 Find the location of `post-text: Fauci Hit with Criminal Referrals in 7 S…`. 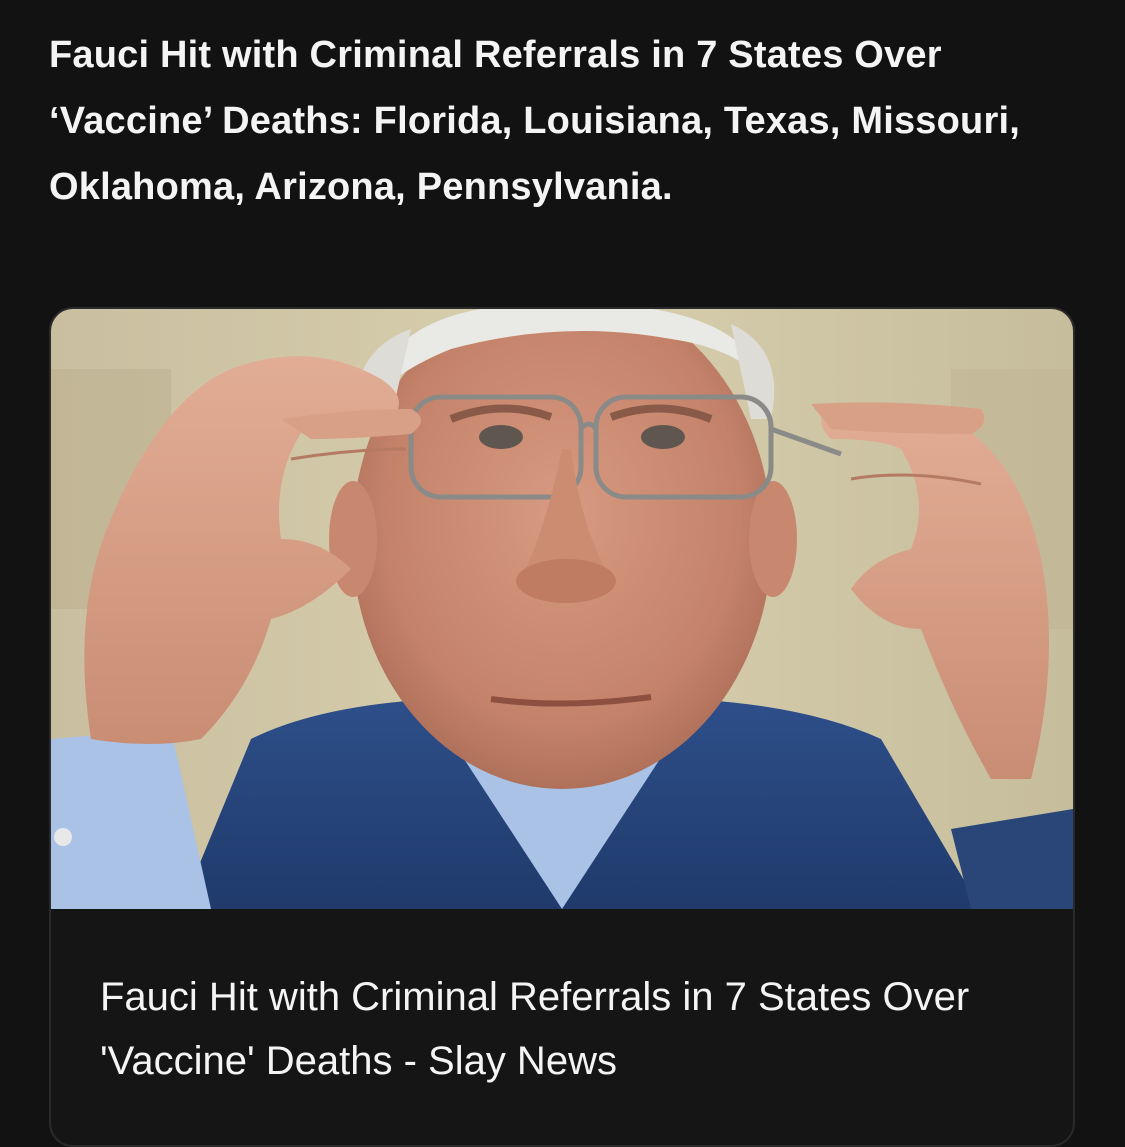

post-text: Fauci Hit with Criminal Referrals in 7 S… is located at coordinates (534, 121).